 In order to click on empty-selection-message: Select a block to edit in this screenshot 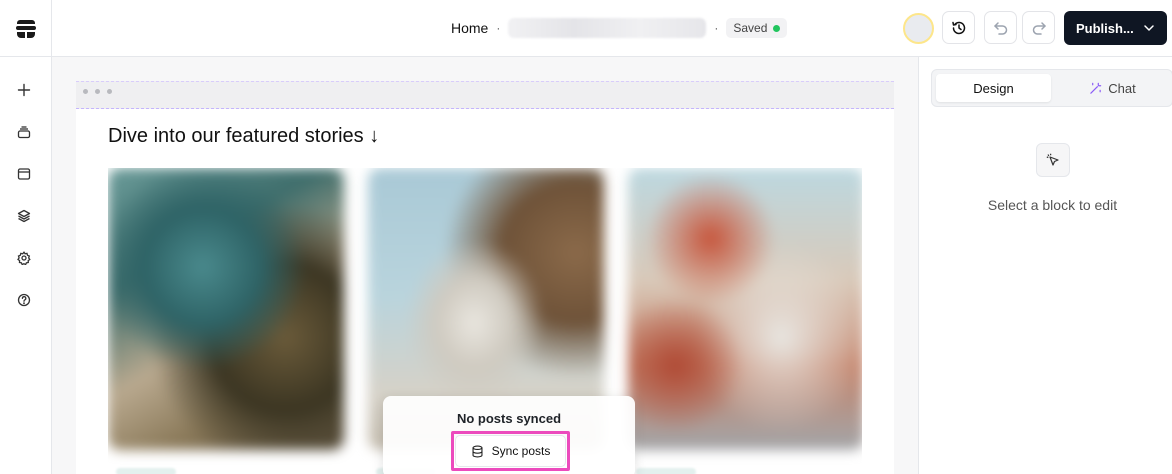, I will do `click(1052, 205)`.